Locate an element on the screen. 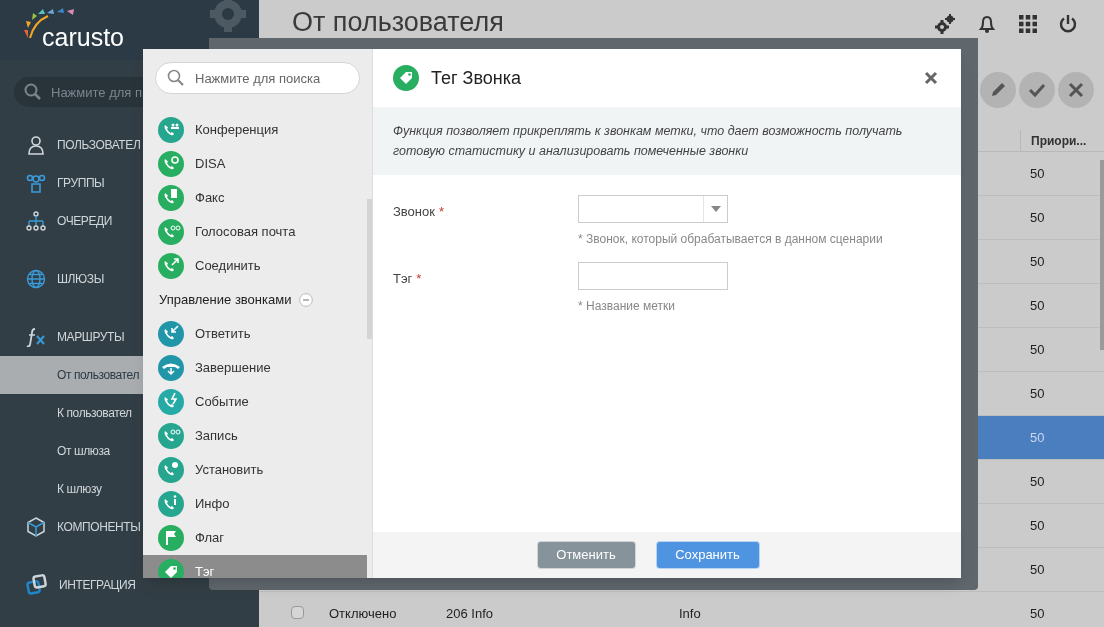 The height and width of the screenshot is (627, 1104). hierarchy-icon is located at coordinates (36, 221).